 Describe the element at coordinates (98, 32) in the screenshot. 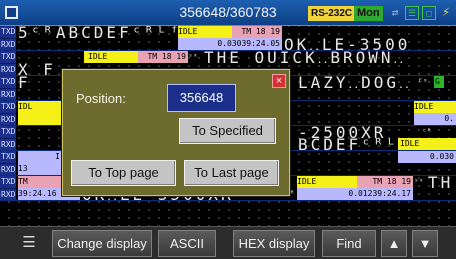

I see `txd-data: 5ᶜᴿABCDEFᶜᴿᴸᶠ` at that location.